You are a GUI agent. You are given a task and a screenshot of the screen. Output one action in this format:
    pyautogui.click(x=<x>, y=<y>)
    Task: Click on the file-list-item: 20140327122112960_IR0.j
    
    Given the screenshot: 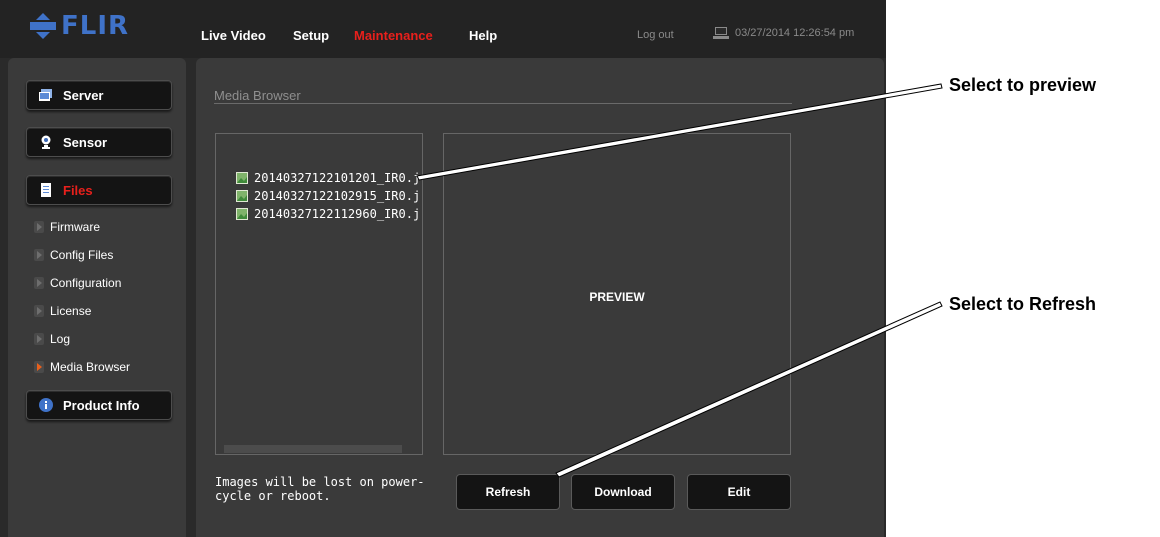 What is the action you would take?
    pyautogui.click(x=328, y=214)
    